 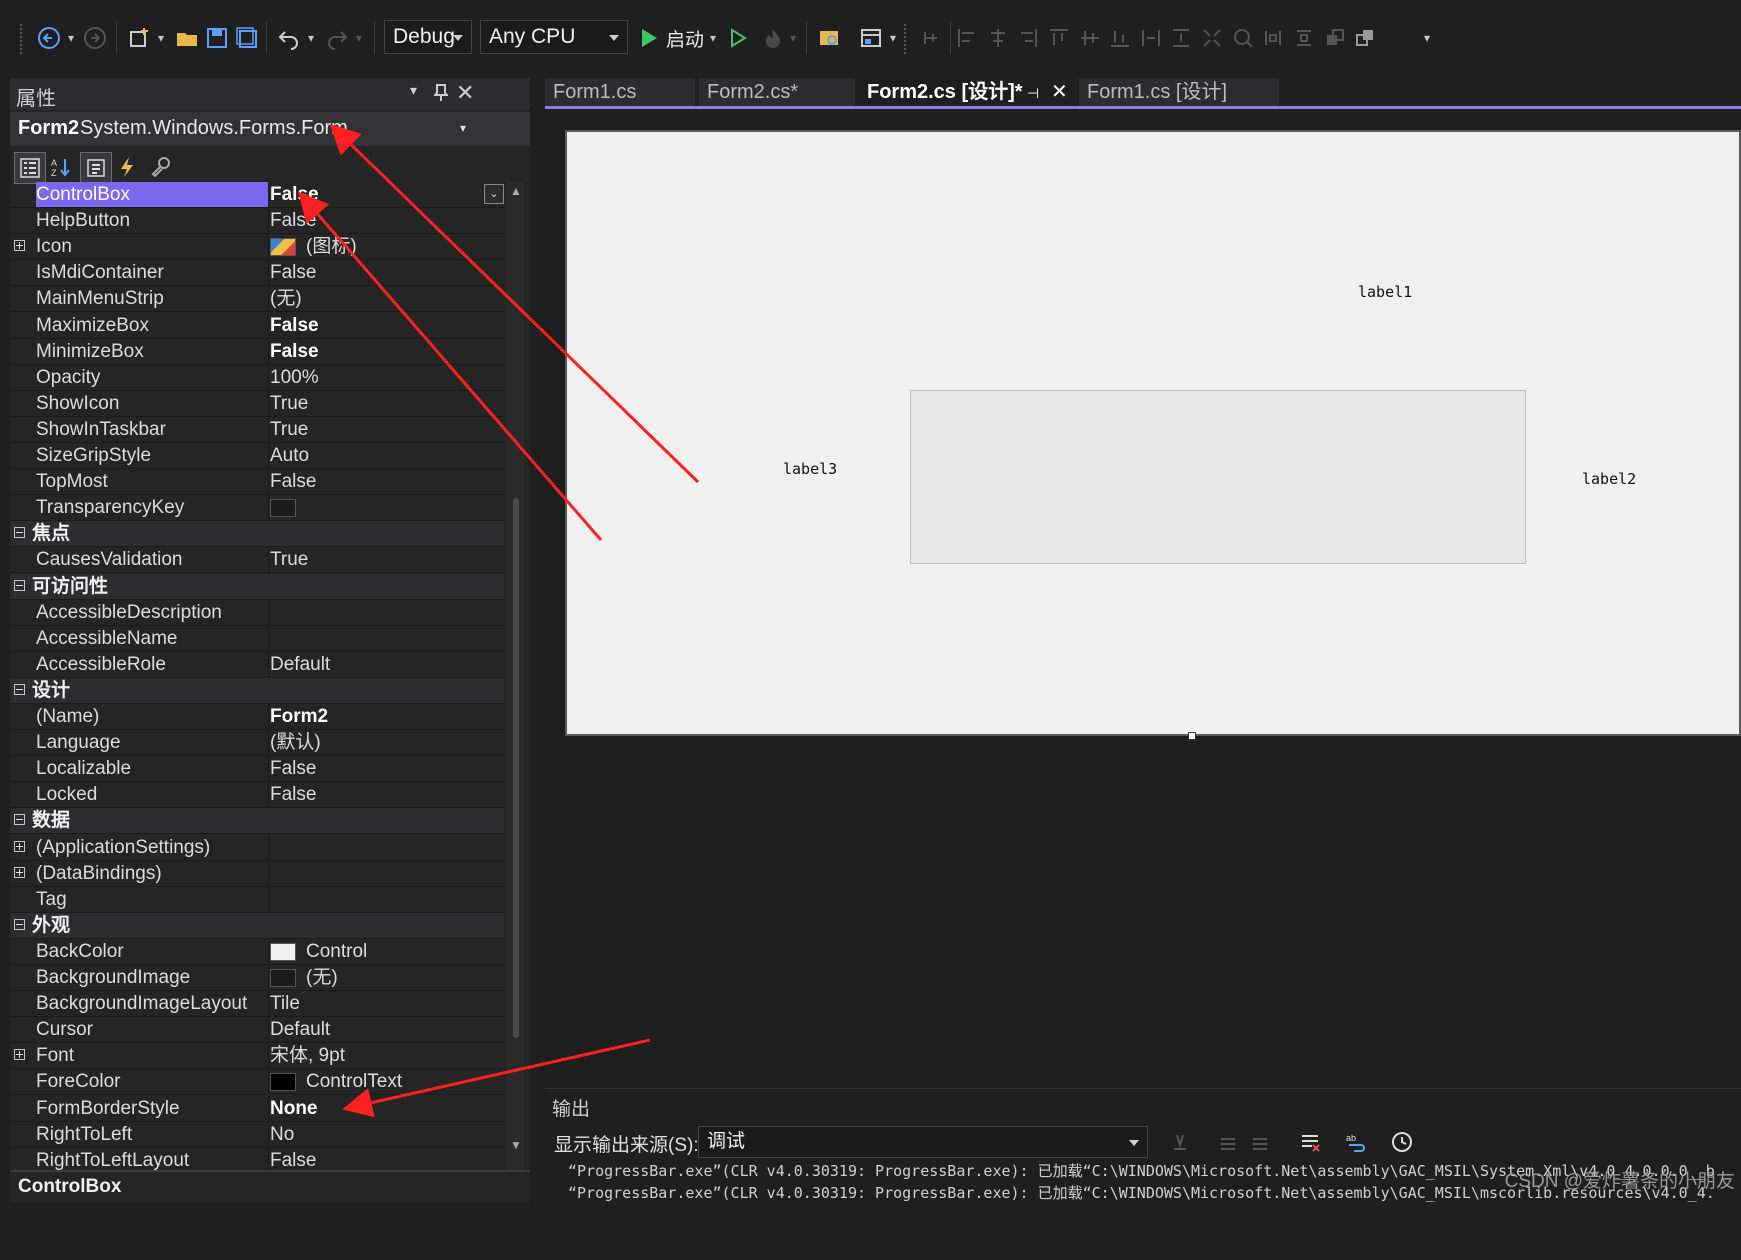 What do you see at coordinates (1243, 38) in the screenshot?
I see `zoom-icon` at bounding box center [1243, 38].